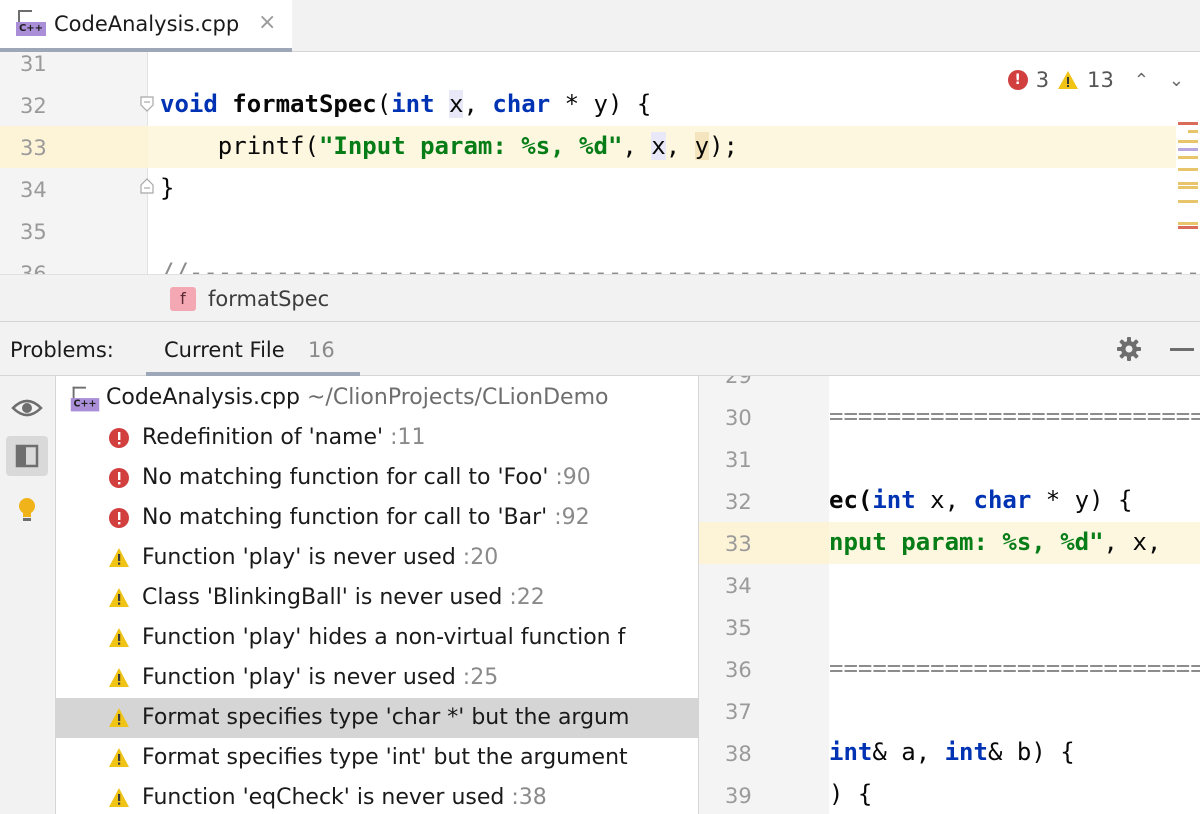 The image size is (1200, 814). Describe the element at coordinates (1100, 80) in the screenshot. I see `warning-count: 13` at that location.